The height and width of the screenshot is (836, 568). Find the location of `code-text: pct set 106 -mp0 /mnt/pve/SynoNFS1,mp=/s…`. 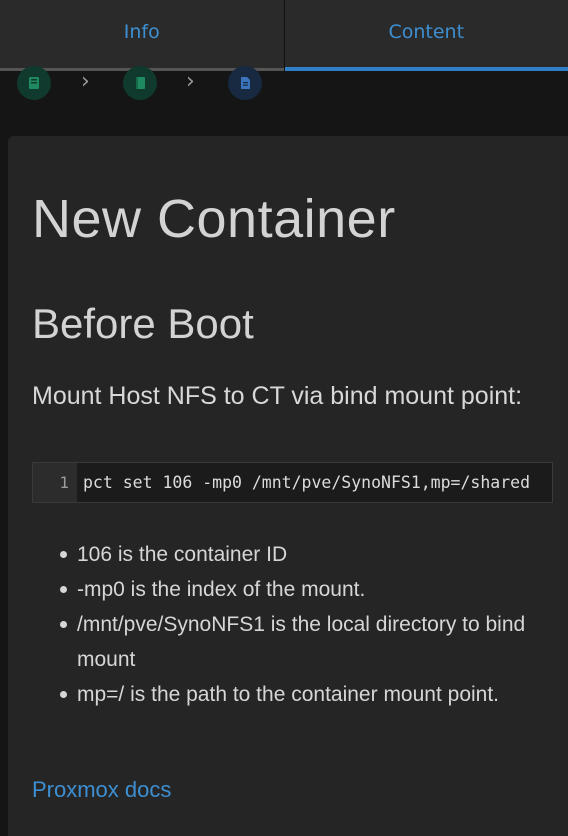

code-text: pct set 106 -mp0 /mnt/pve/SynoNFS1,mp=/s… is located at coordinates (303, 482).